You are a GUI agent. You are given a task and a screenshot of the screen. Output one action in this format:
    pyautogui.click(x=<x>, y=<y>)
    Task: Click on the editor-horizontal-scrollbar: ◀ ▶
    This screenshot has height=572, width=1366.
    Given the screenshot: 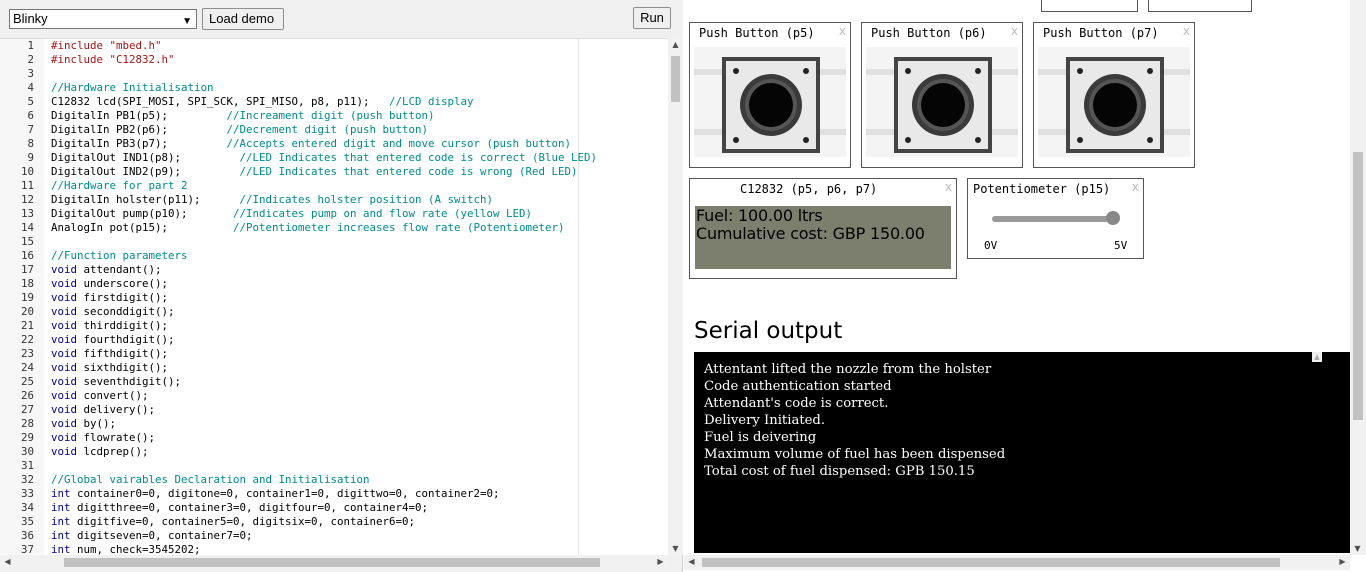 What is the action you would take?
    pyautogui.click(x=334, y=562)
    